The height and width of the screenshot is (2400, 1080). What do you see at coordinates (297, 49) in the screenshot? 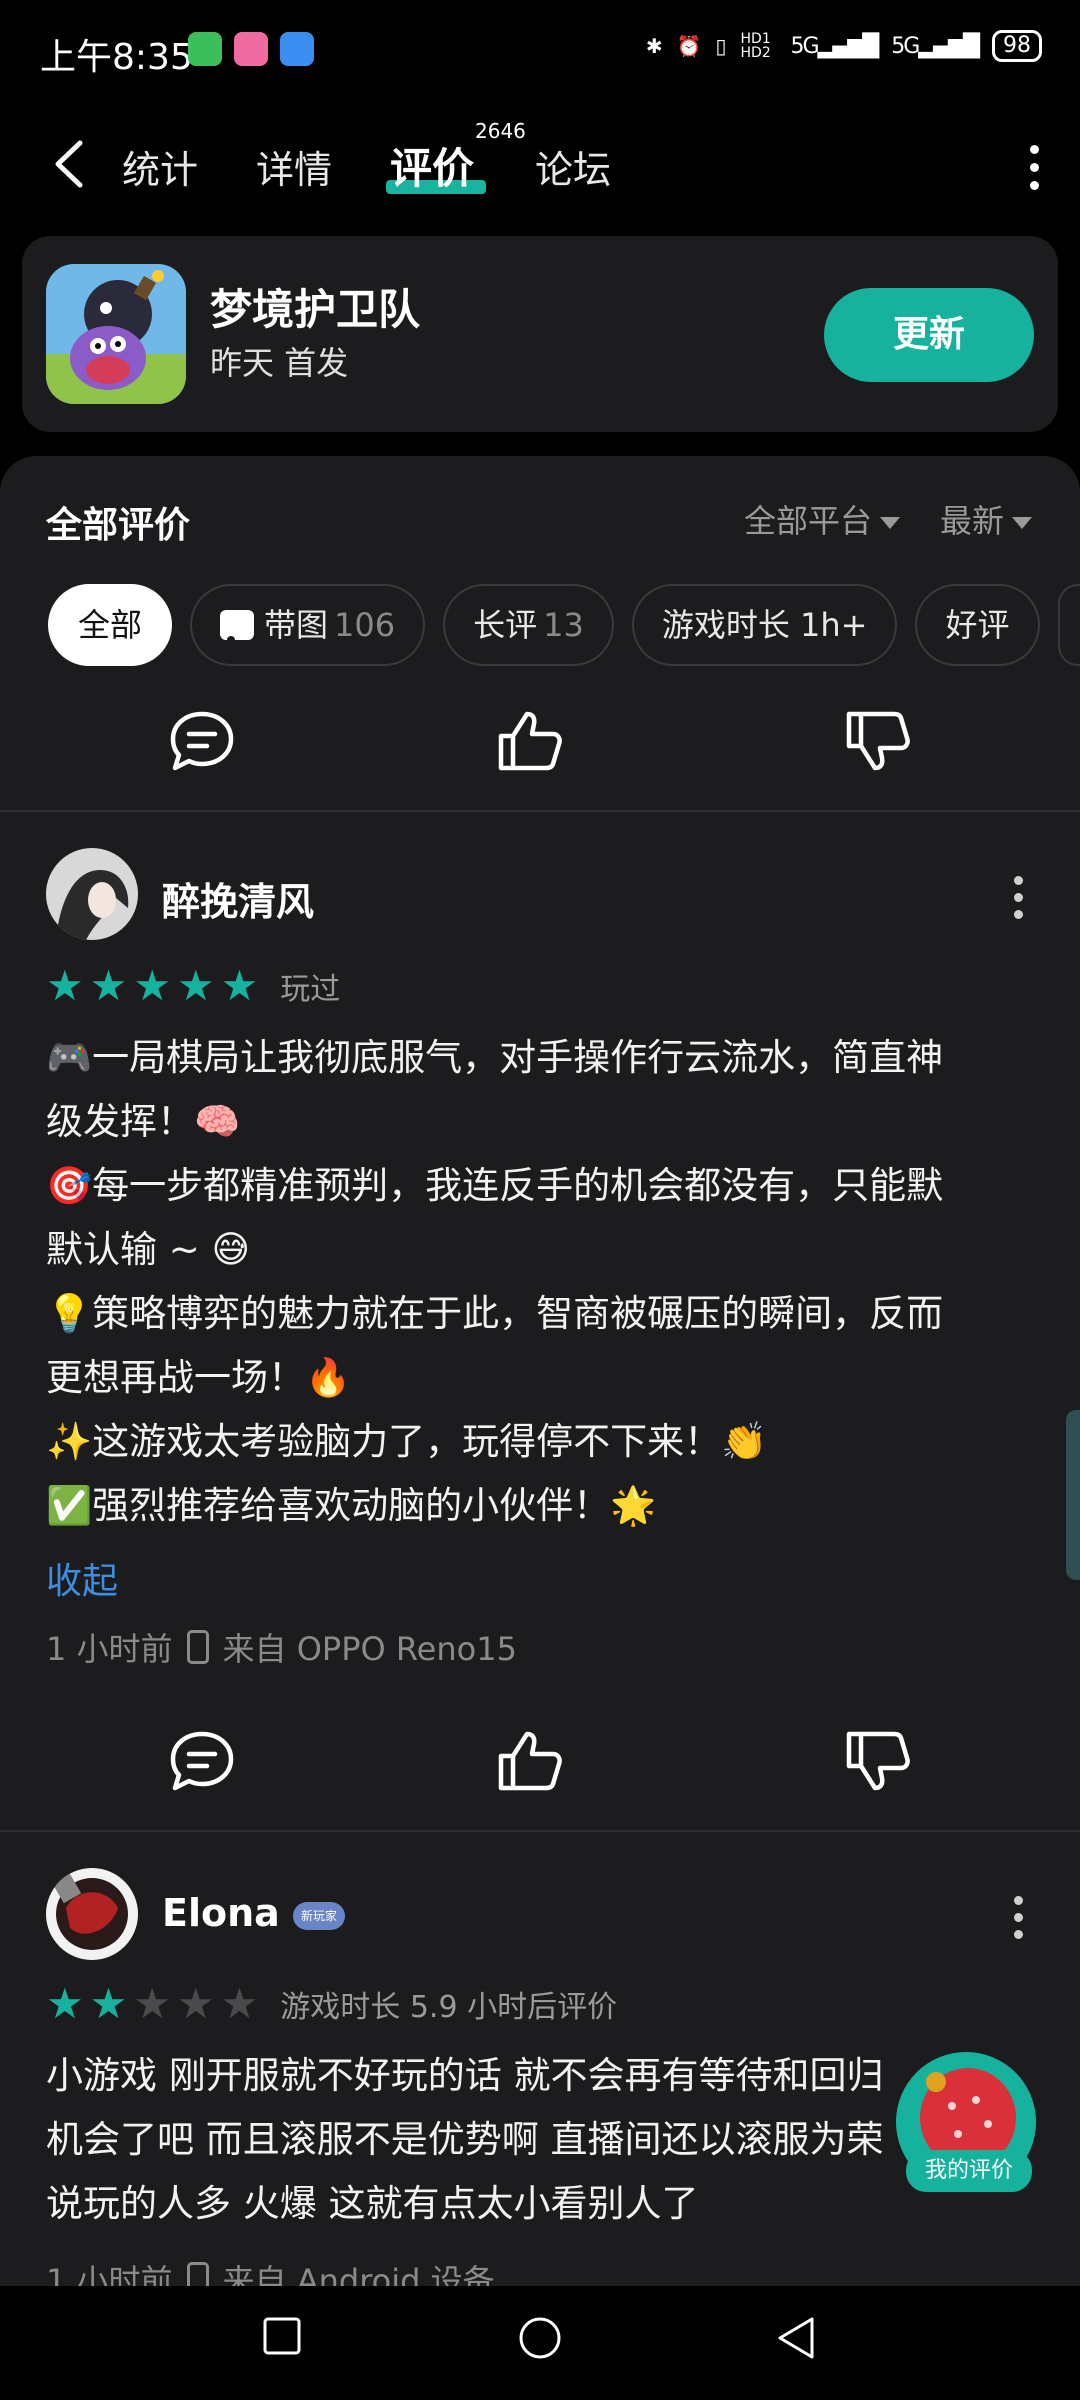
I see `calendar-app-icon` at bounding box center [297, 49].